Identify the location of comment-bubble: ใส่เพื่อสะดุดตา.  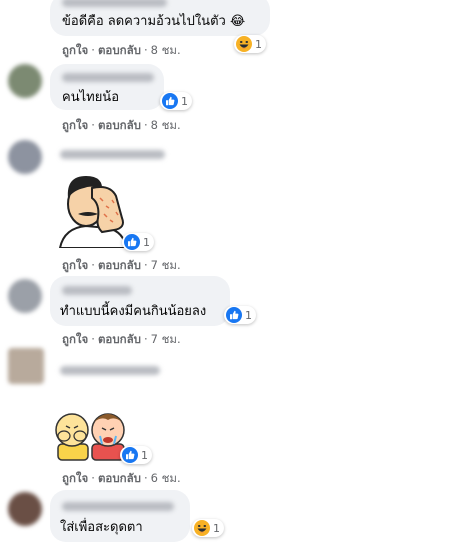
(120, 516).